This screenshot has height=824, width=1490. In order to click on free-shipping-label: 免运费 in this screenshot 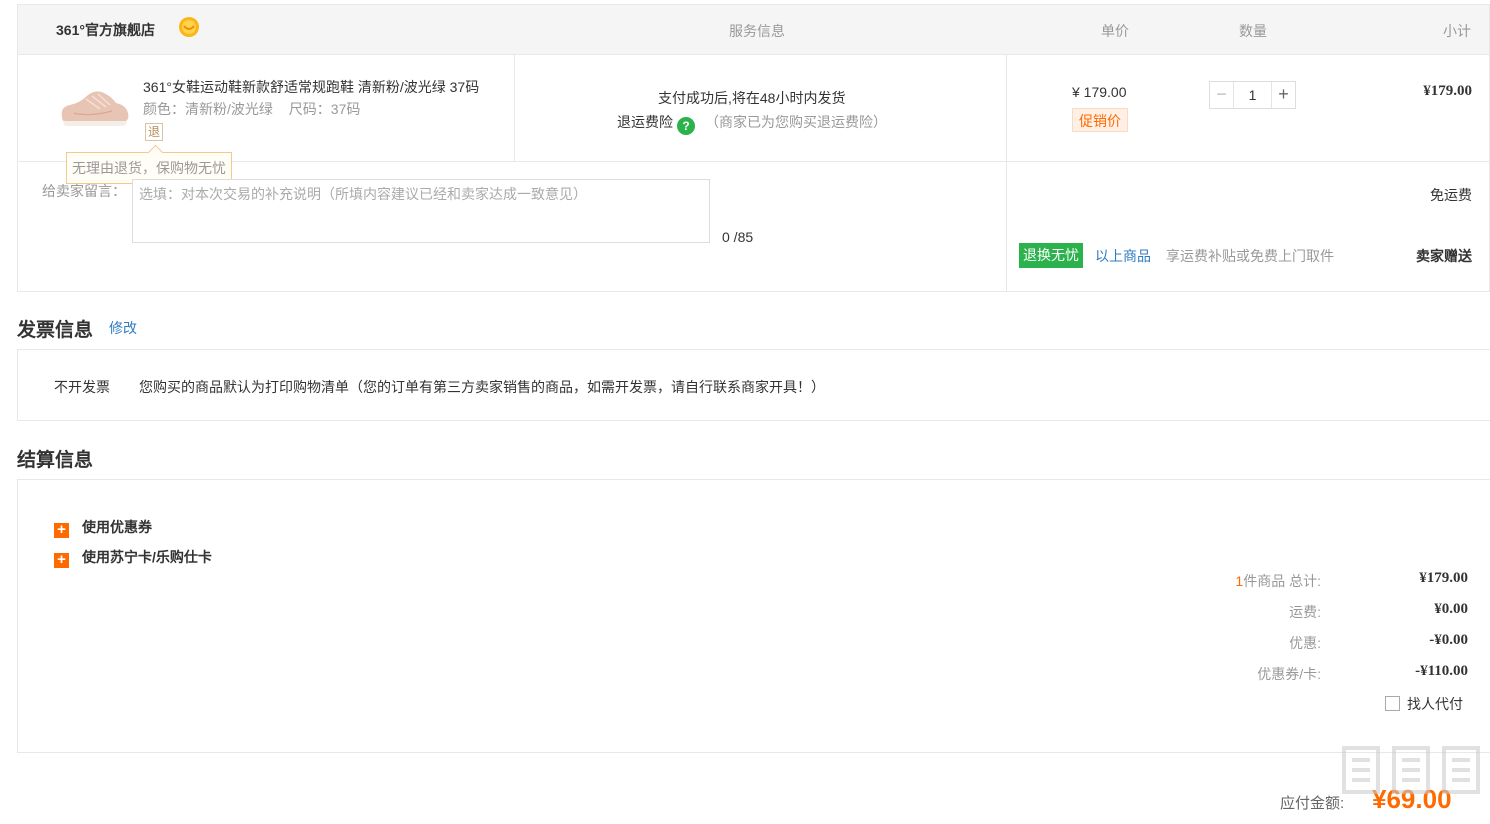, I will do `click(1451, 195)`.